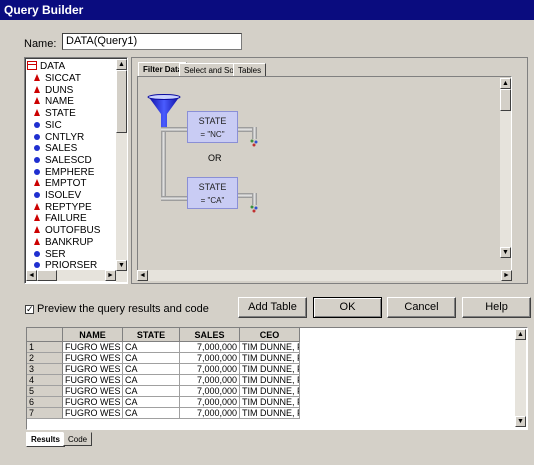 This screenshot has height=465, width=534. What do you see at coordinates (121, 170) in the screenshot?
I see `tree-vertical-scrollbar: ▲ ▼` at bounding box center [121, 170].